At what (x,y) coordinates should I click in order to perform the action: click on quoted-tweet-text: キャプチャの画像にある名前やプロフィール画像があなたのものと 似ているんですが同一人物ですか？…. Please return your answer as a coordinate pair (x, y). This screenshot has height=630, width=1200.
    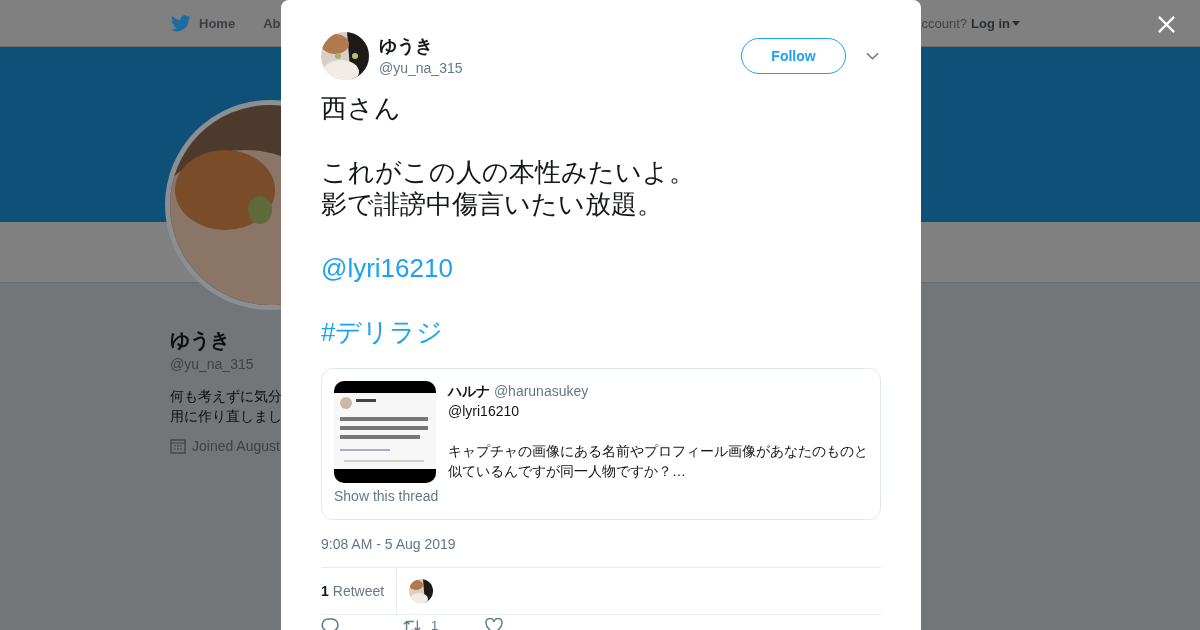
    Looking at the image, I should click on (658, 461).